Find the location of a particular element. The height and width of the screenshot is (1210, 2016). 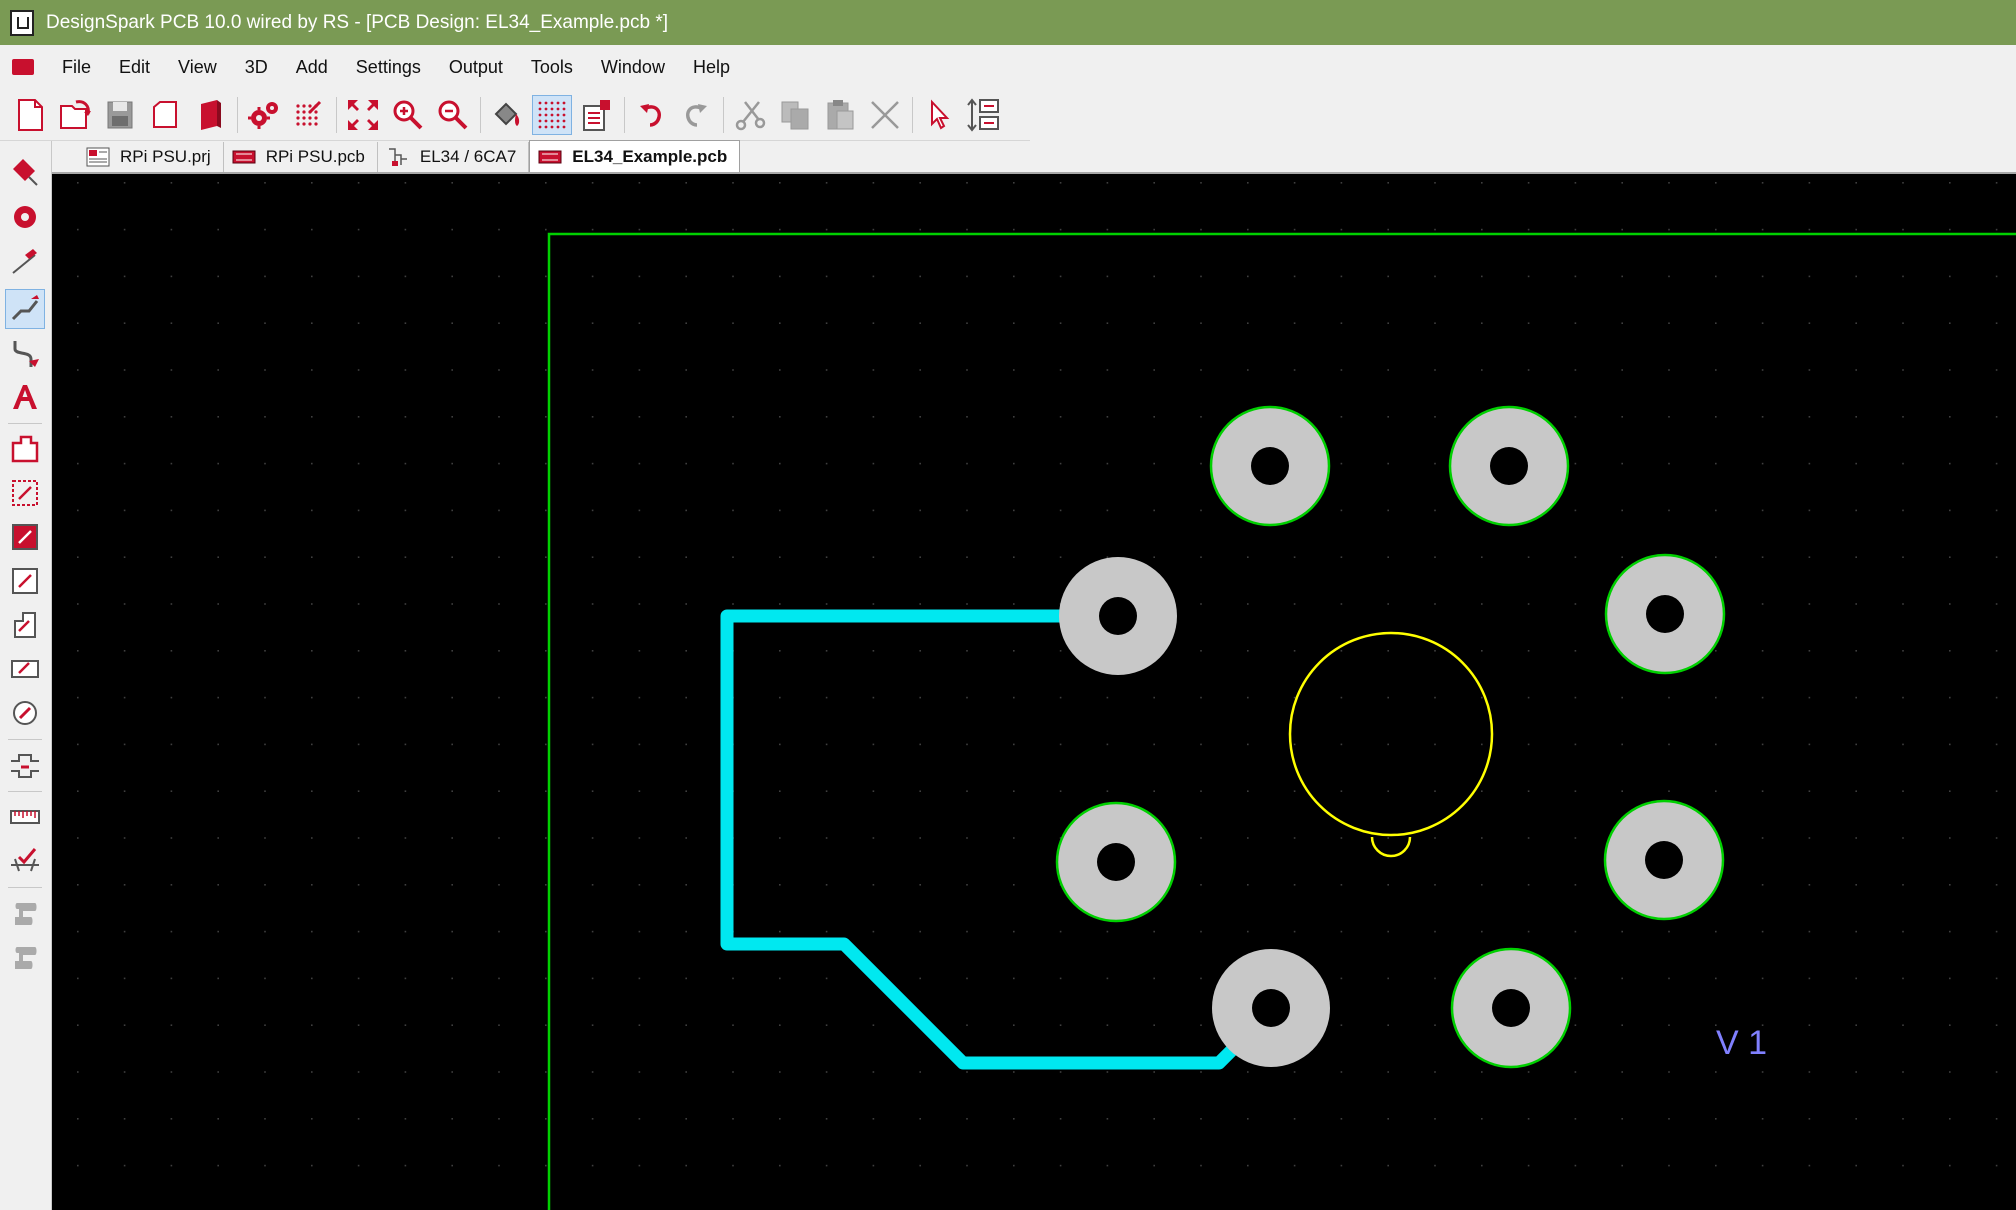

tab-rpi-psu-prj: RPi PSU.prj is located at coordinates (151, 157).